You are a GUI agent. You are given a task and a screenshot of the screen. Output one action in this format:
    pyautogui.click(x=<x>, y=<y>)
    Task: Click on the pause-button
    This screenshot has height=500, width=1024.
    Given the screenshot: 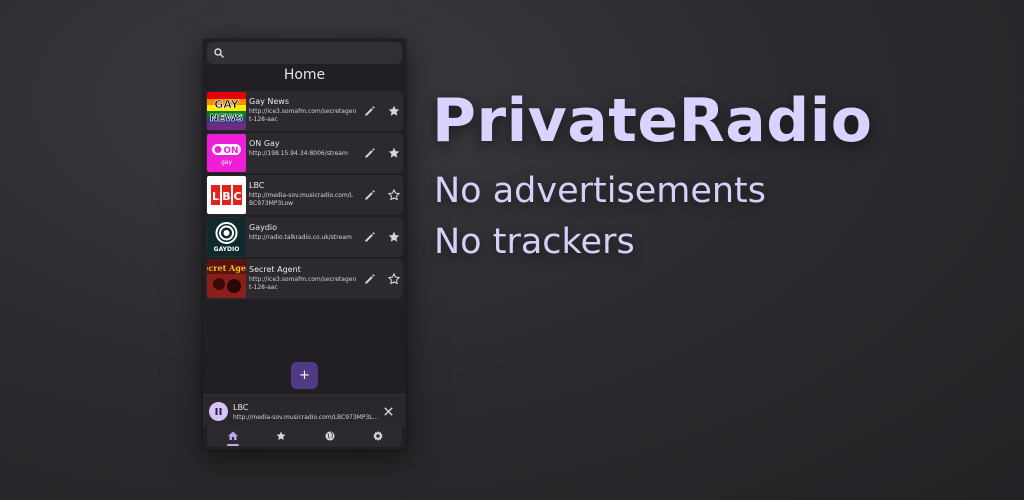 What is the action you would take?
    pyautogui.click(x=218, y=411)
    